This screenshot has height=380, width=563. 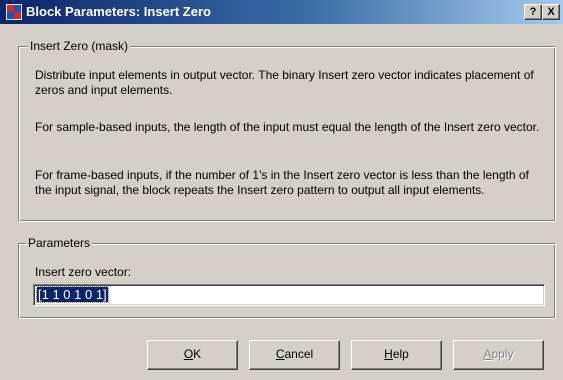 I want to click on ok-button: OK, so click(x=192, y=355).